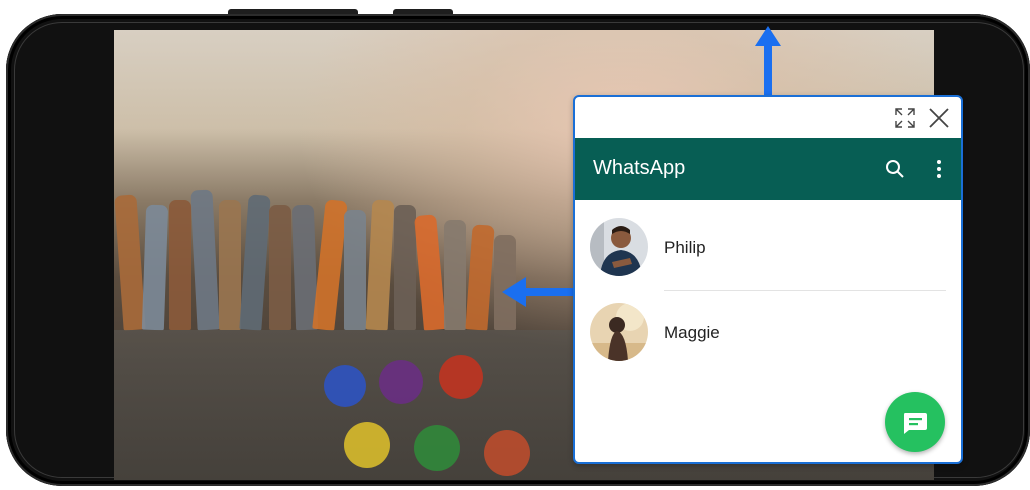 The image size is (1030, 490). What do you see at coordinates (768, 117) in the screenshot?
I see `window-title-bar` at bounding box center [768, 117].